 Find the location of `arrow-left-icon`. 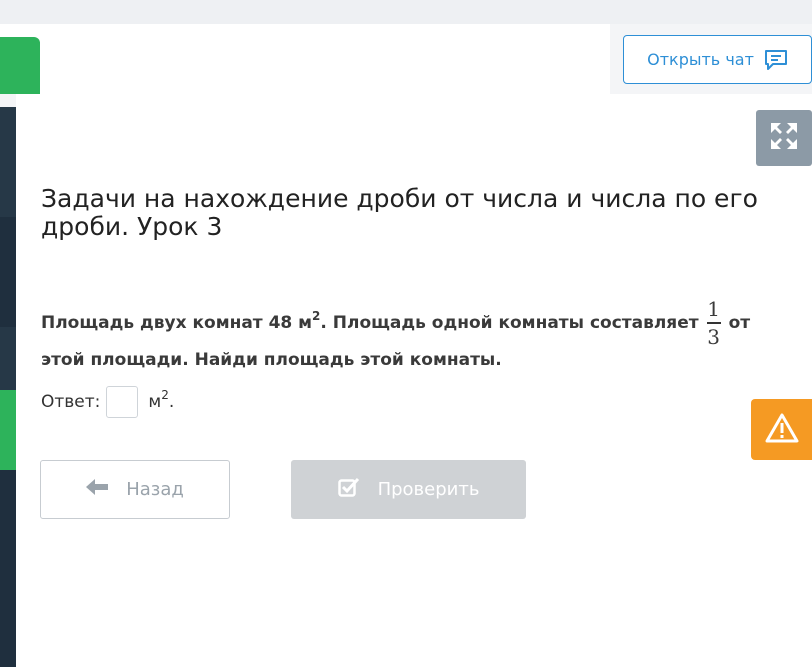

arrow-left-icon is located at coordinates (97, 489).